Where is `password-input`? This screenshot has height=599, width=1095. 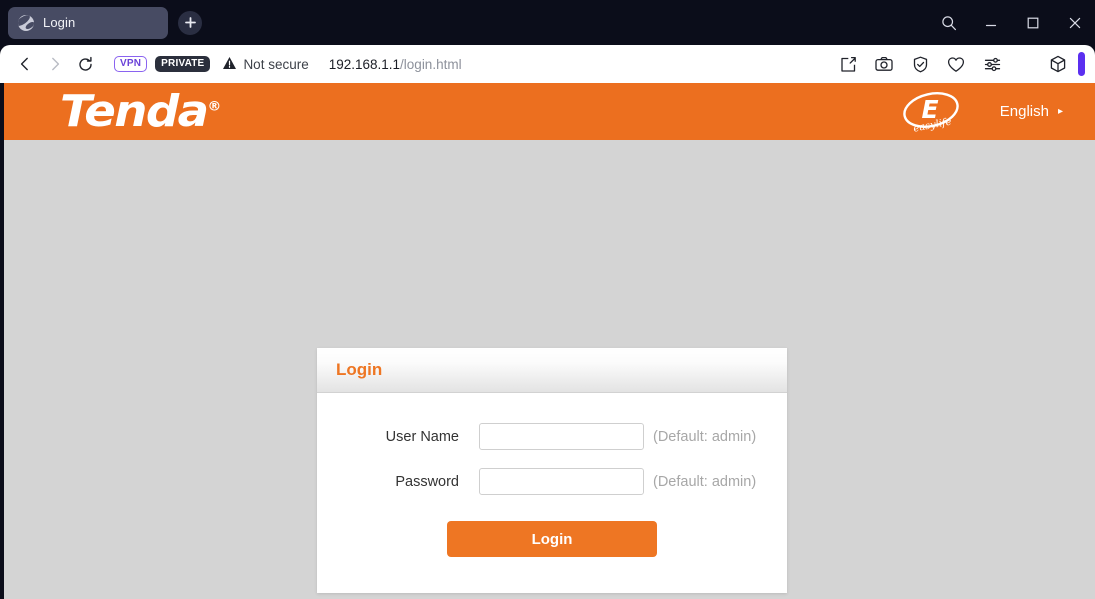
password-input is located at coordinates (561, 481).